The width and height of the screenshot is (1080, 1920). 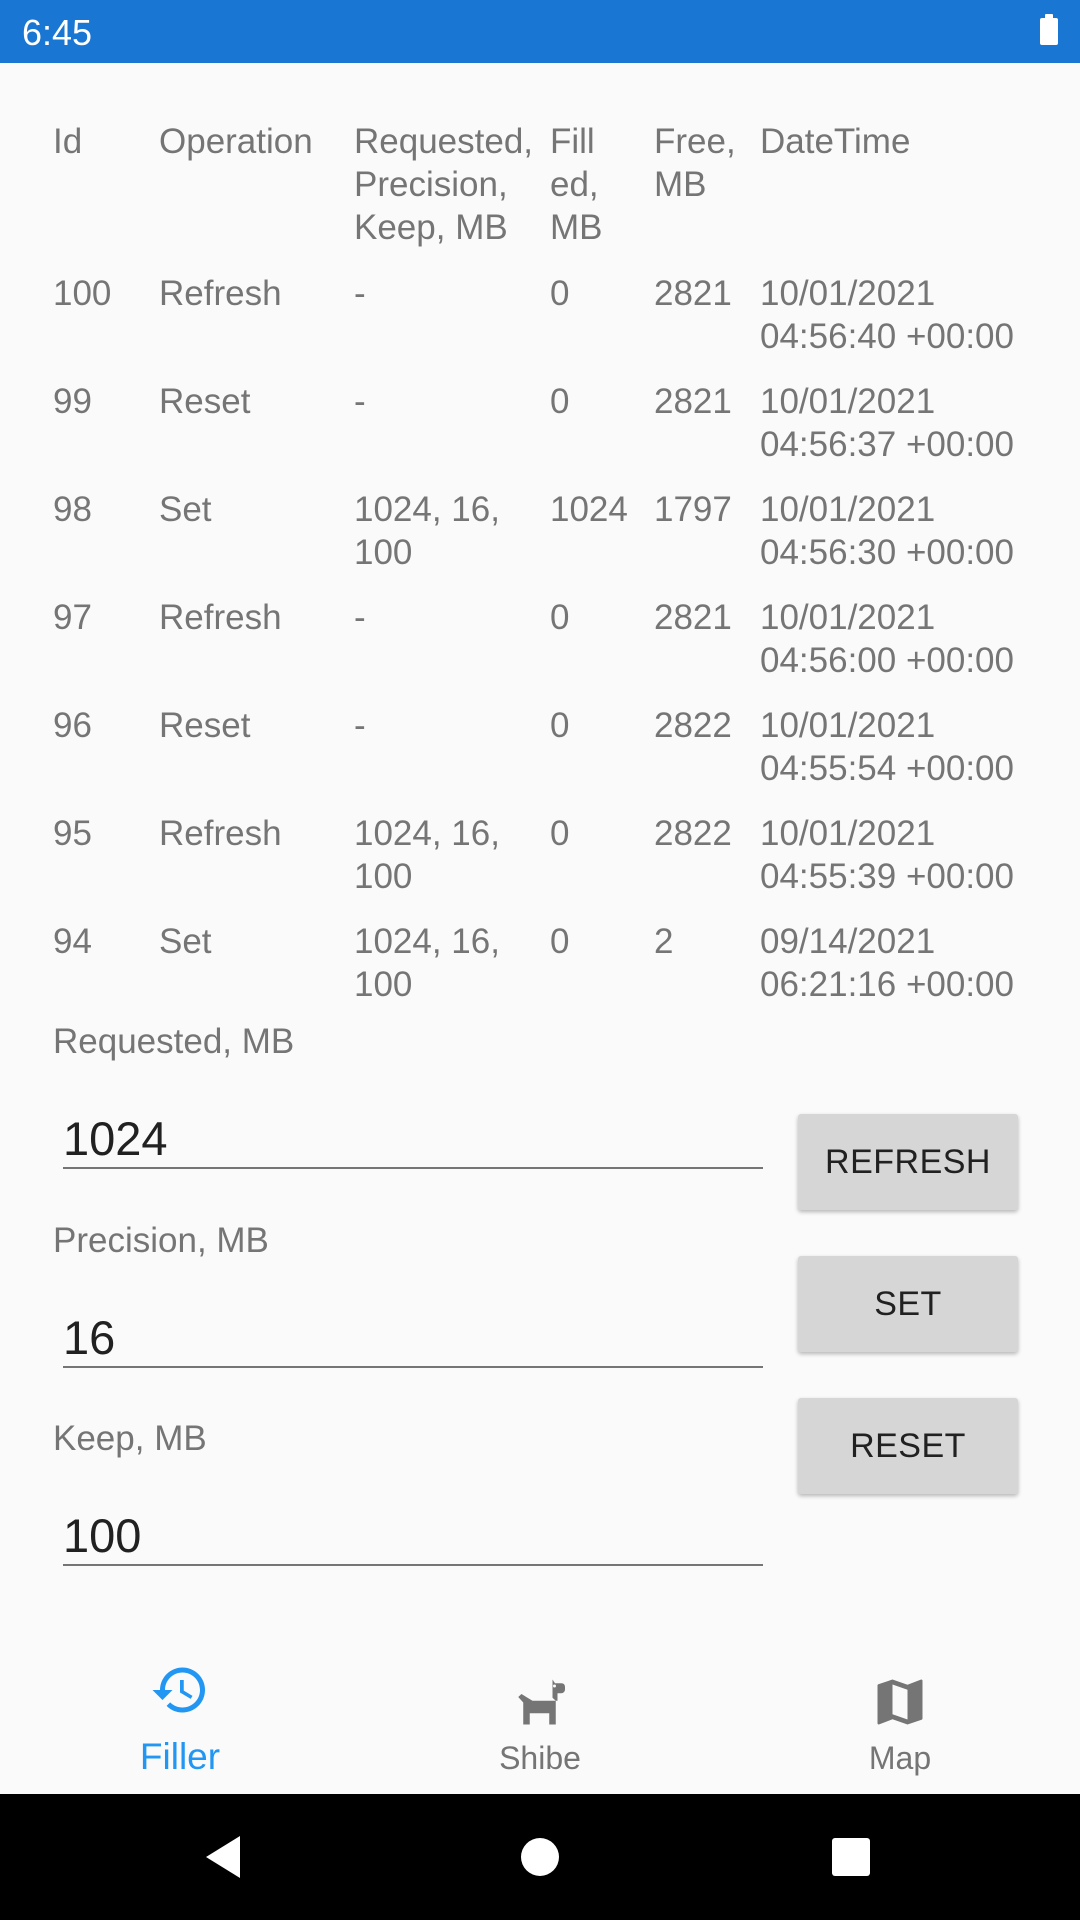 What do you see at coordinates (887, 315) in the screenshot?
I see `cell-datetime: 10/01/2021 04:56:40 +00:00` at bounding box center [887, 315].